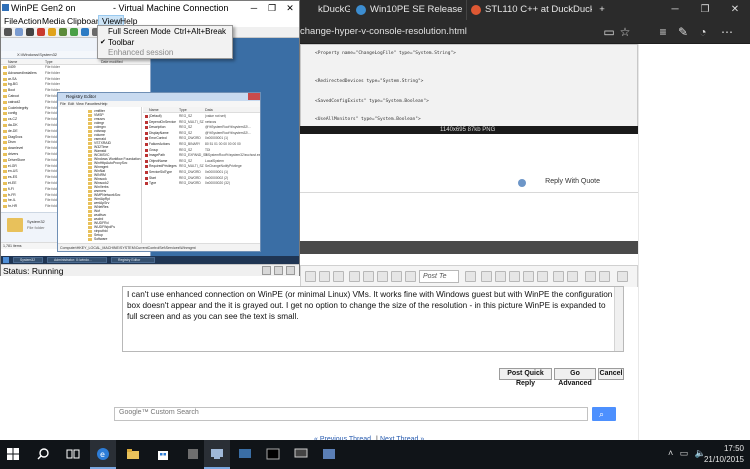 Image resolution: width=750 pixels, height=469 pixels. I want to click on taskbar-vm-connection, so click(217, 454).